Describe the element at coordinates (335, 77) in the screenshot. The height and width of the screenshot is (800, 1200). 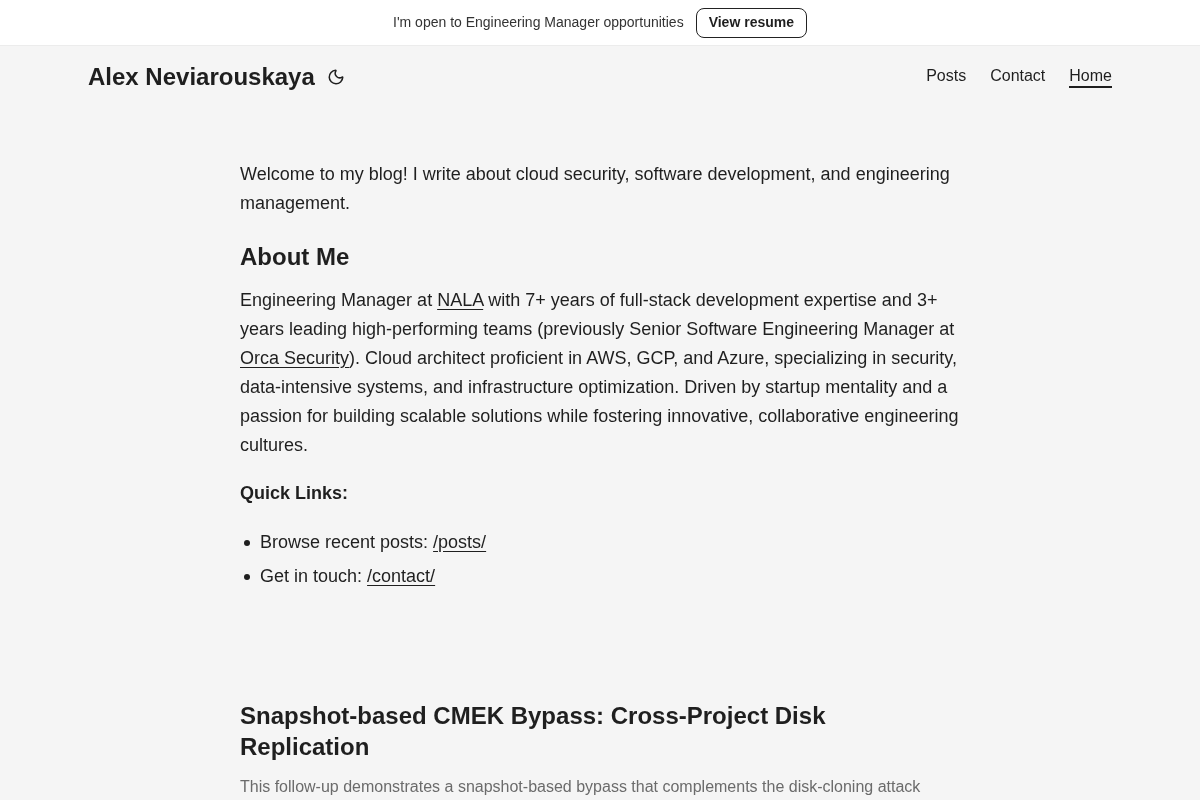
I see `moon-icon` at that location.